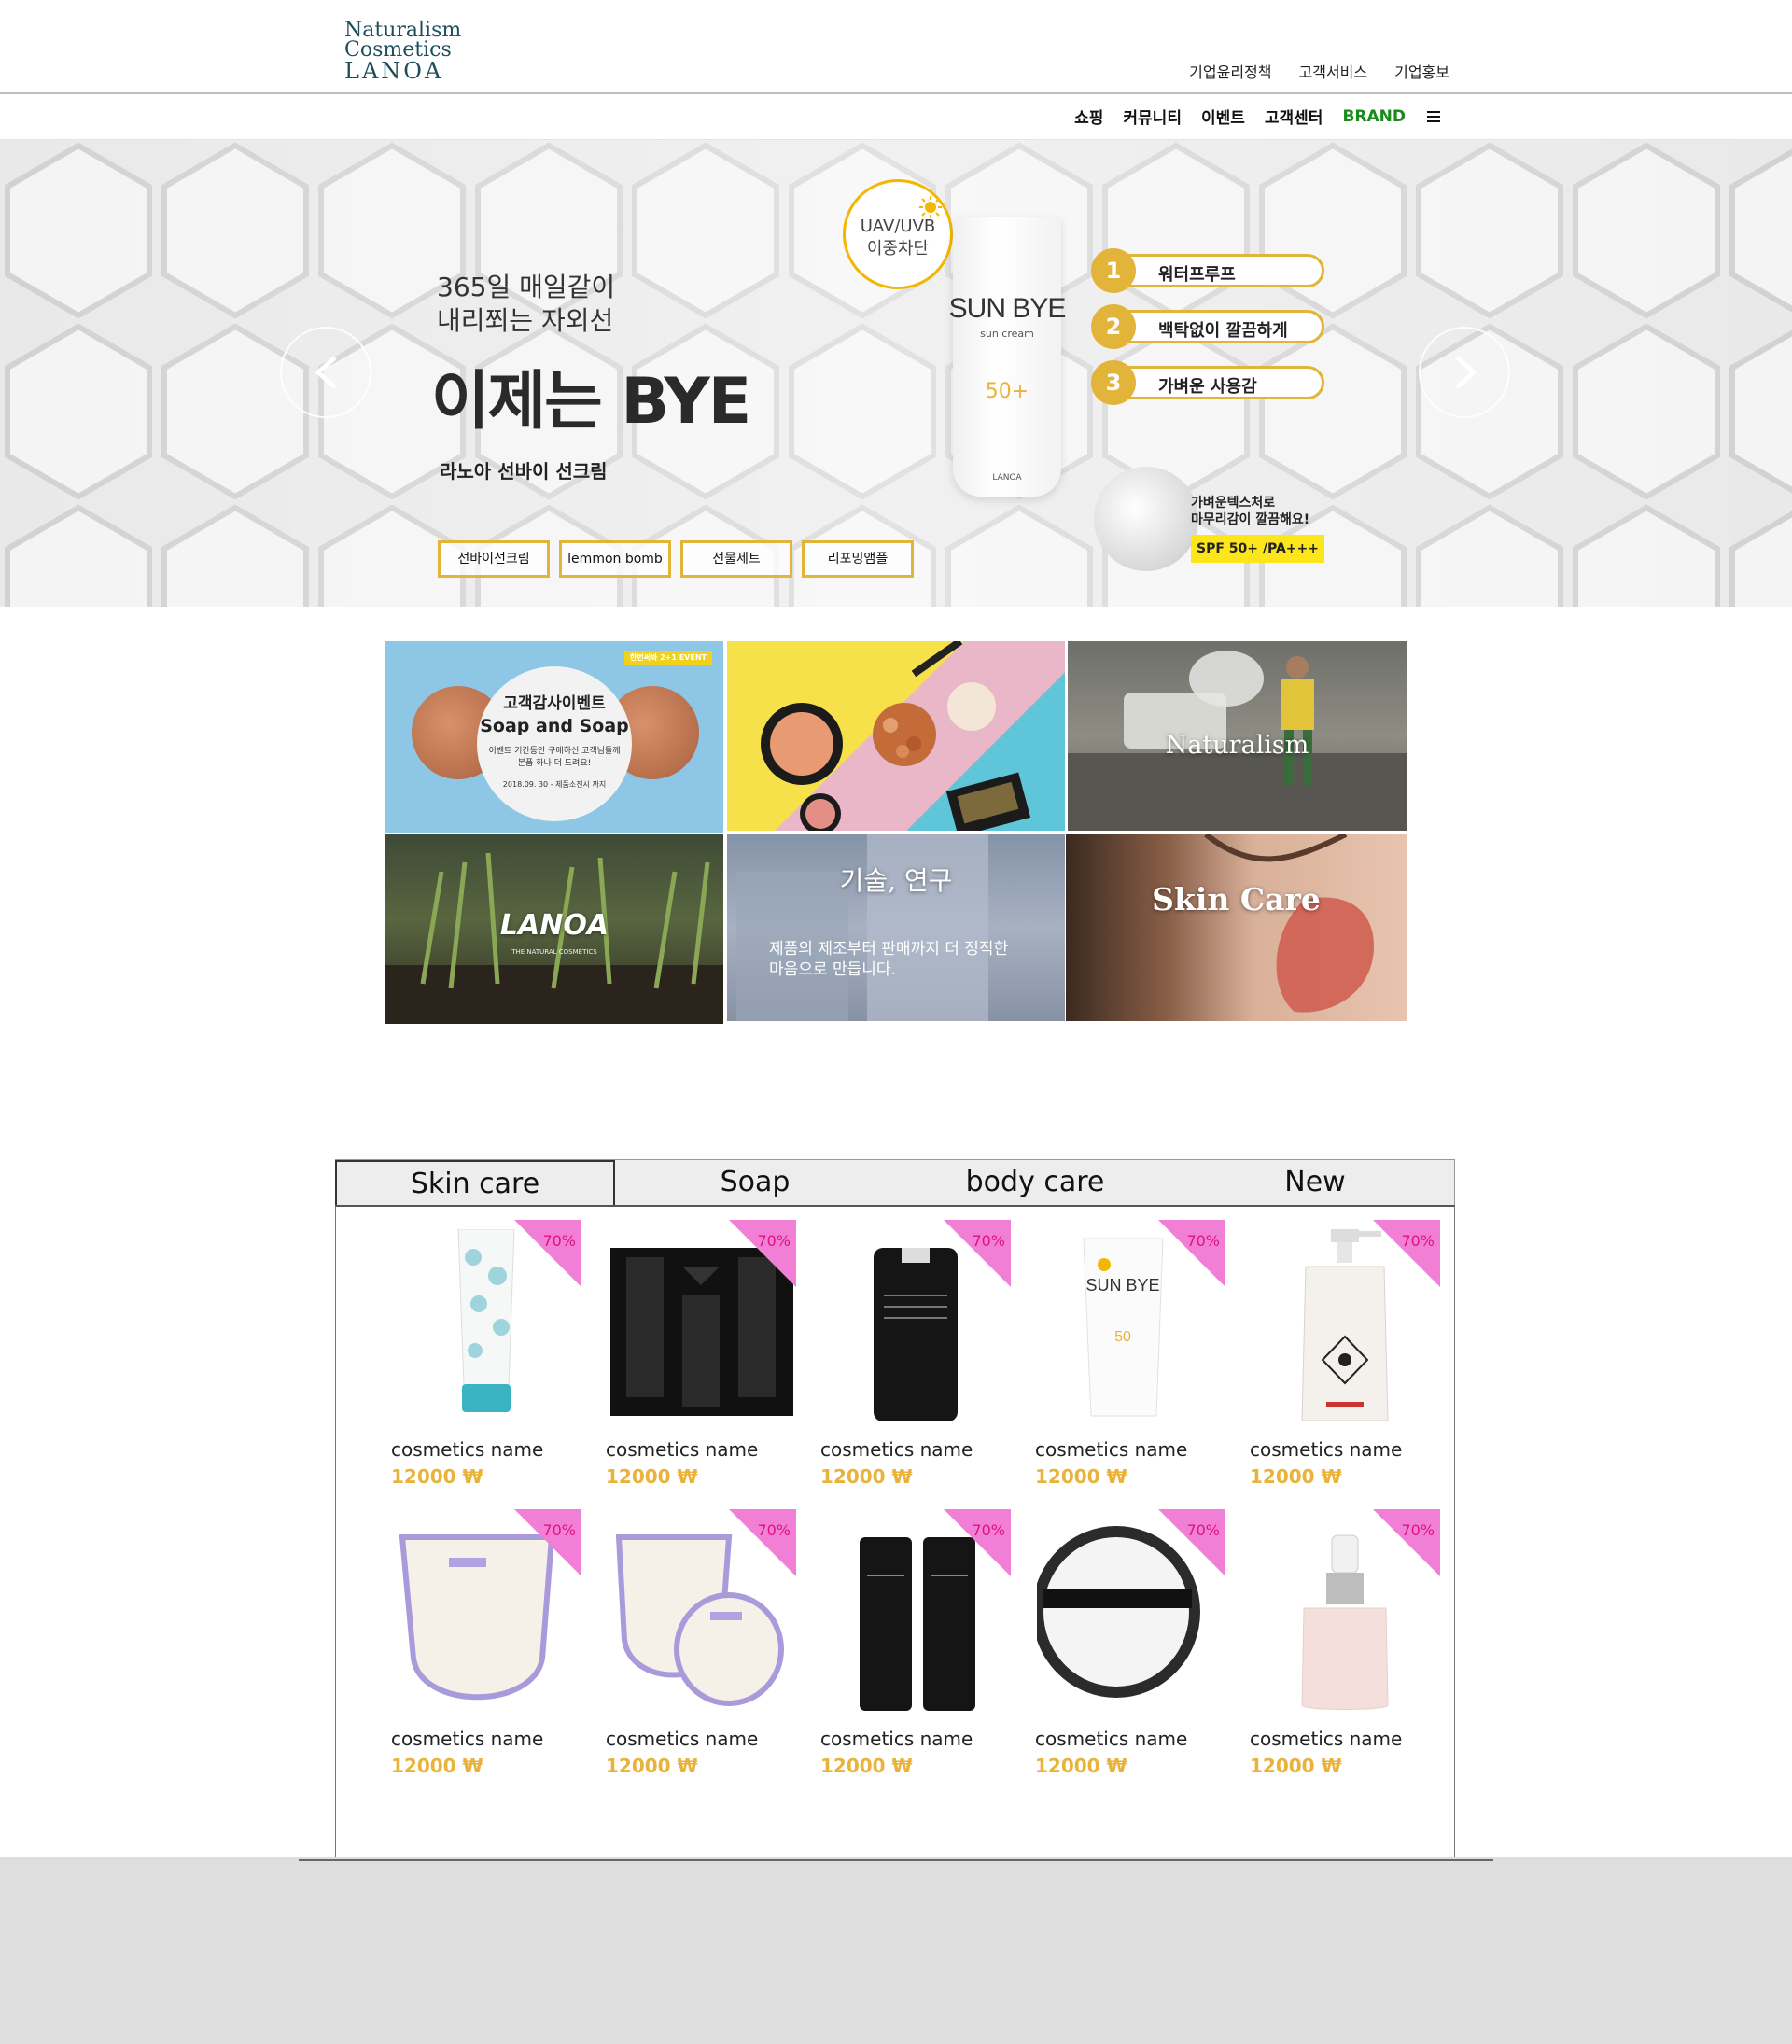 This screenshot has width=1792, height=2044. Describe the element at coordinates (394, 71) in the screenshot. I see `logo-line3: LANOA` at that location.